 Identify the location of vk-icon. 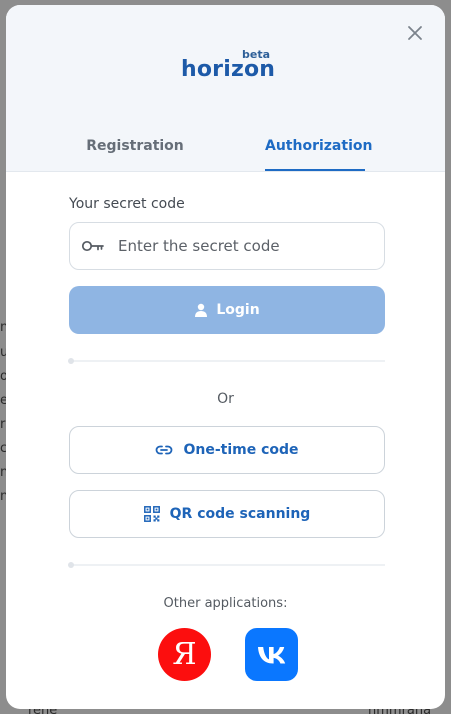
(272, 655).